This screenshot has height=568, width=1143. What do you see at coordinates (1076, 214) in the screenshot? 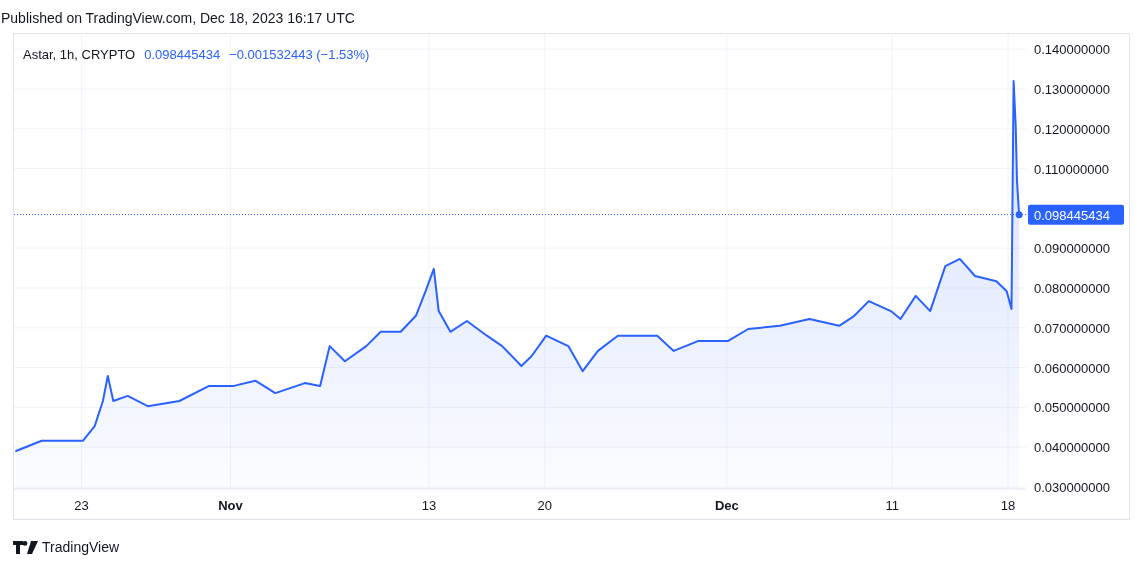
I see `last-price-tag: 0.098445434` at bounding box center [1076, 214].